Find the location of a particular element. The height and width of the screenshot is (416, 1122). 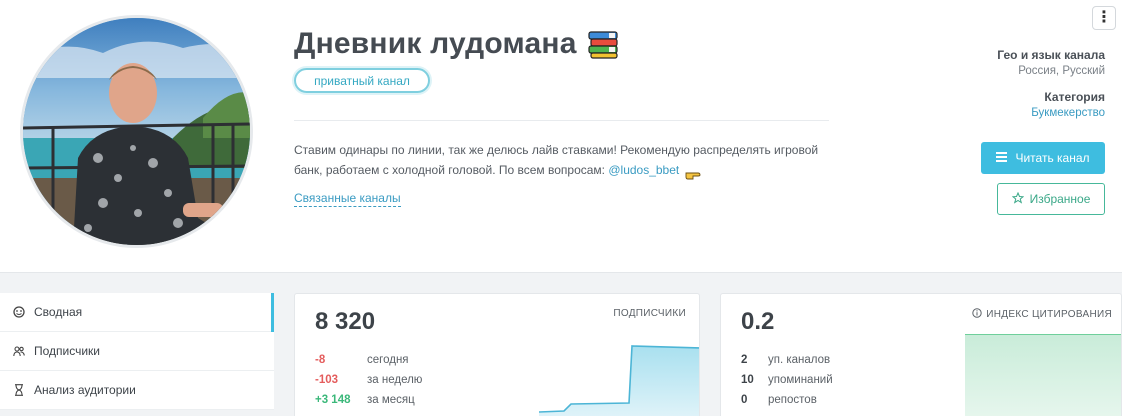

stat-row-reposts: 0 репостов is located at coordinates (787, 400).